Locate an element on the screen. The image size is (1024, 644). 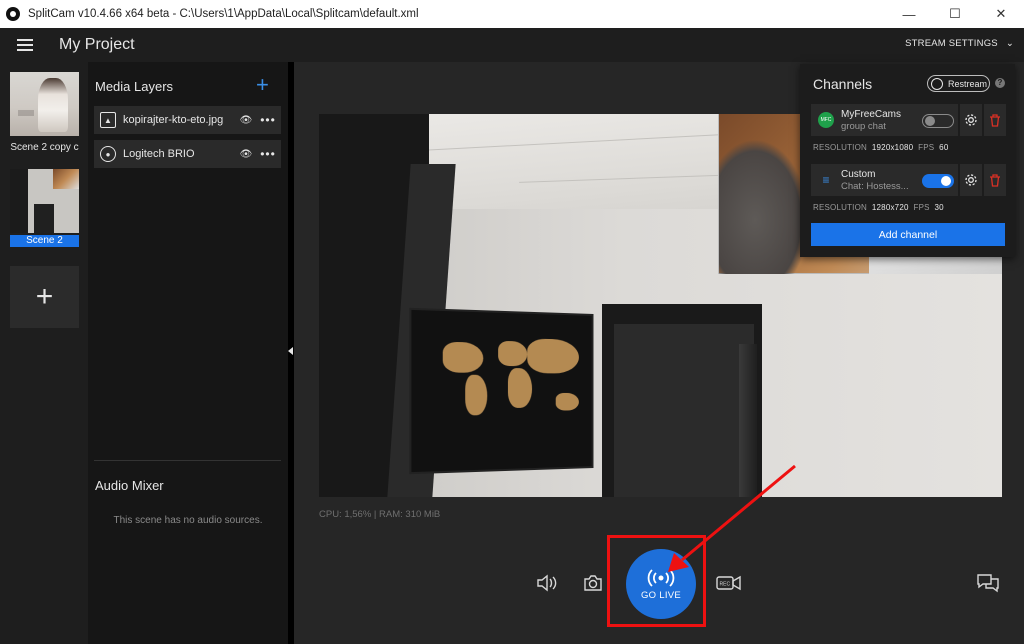
add-channel-button: Add channel is located at coordinates (908, 234).